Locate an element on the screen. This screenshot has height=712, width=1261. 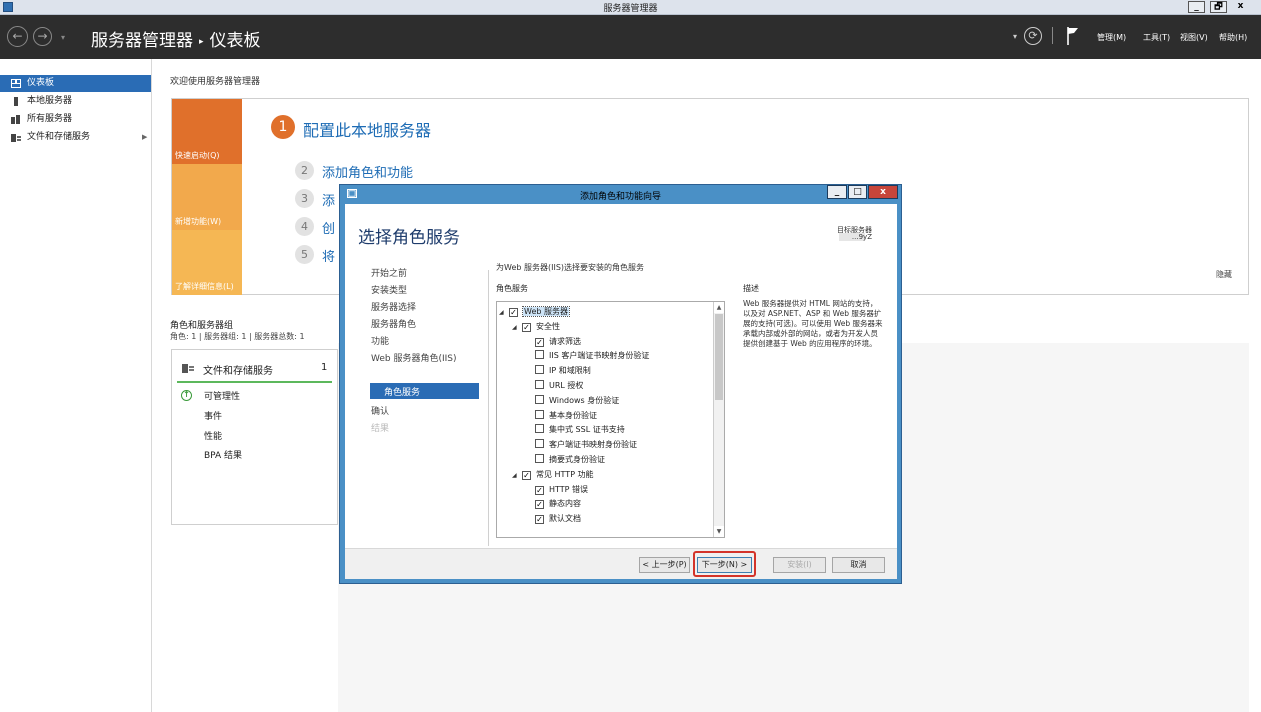
breadcrumb-app: 服务器管理器 is located at coordinates (142, 41).